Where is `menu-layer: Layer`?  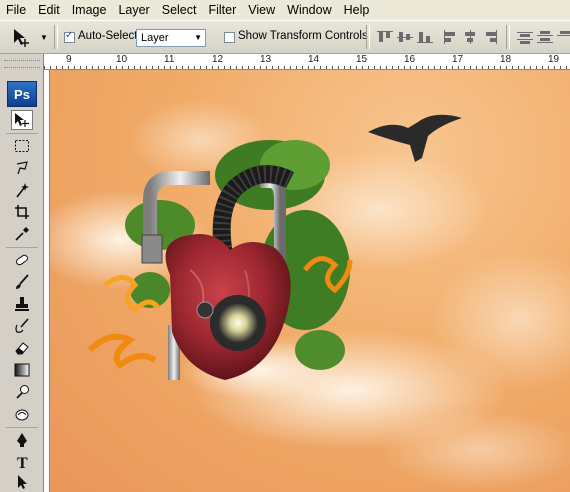
menu-layer: Layer is located at coordinates (133, 10).